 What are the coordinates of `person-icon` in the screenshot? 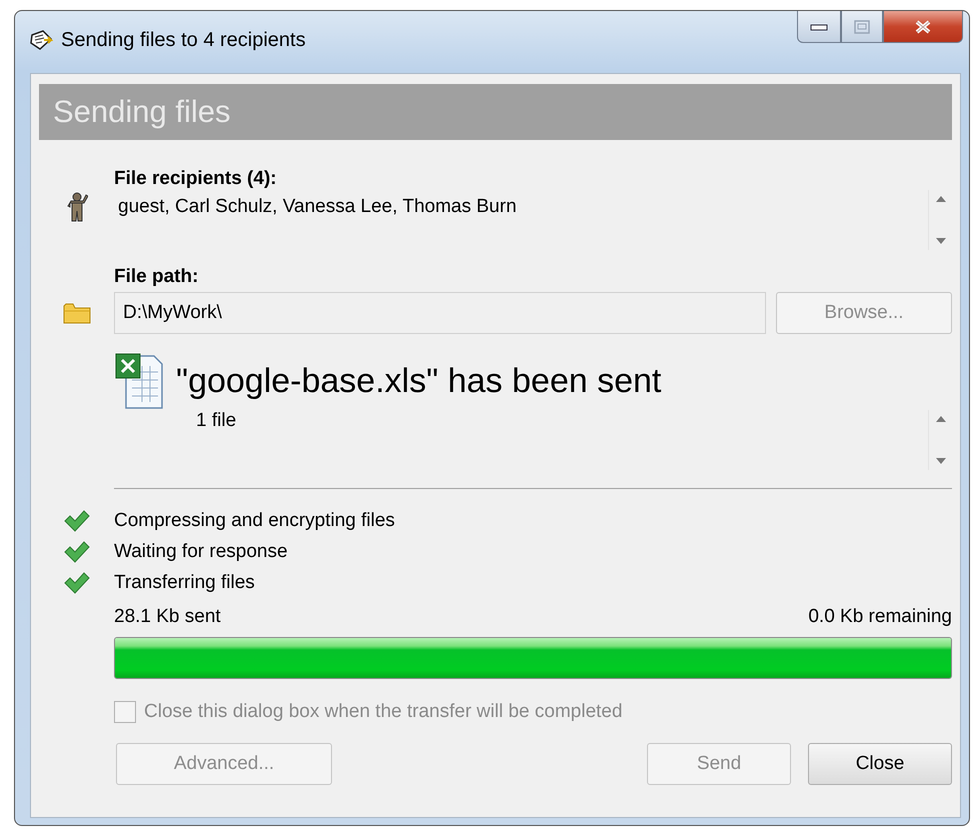 It's located at (77, 207).